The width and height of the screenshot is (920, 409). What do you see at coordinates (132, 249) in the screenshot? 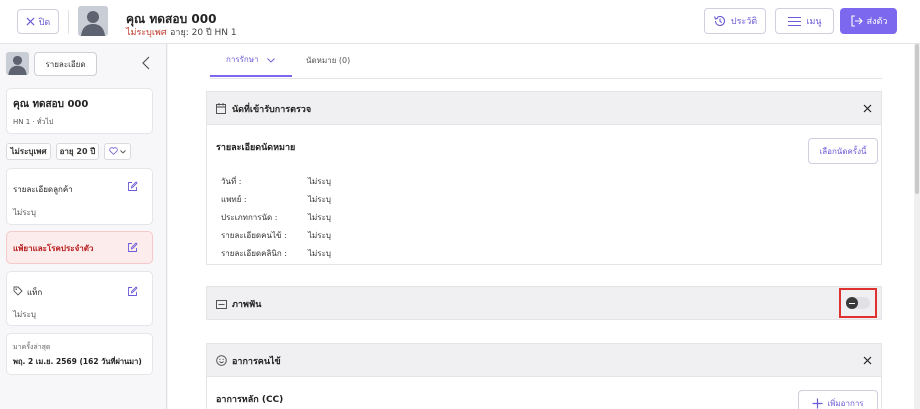
I see `edit-allergy-icon` at bounding box center [132, 249].